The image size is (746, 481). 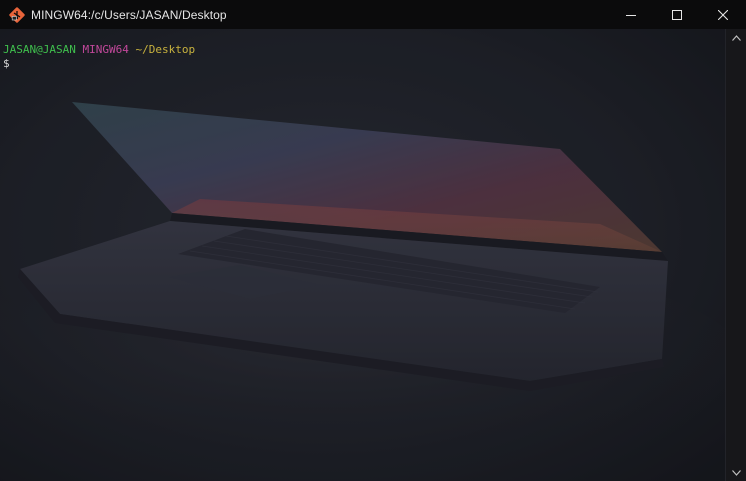 I want to click on vertical-scrollbar, so click(x=735, y=255).